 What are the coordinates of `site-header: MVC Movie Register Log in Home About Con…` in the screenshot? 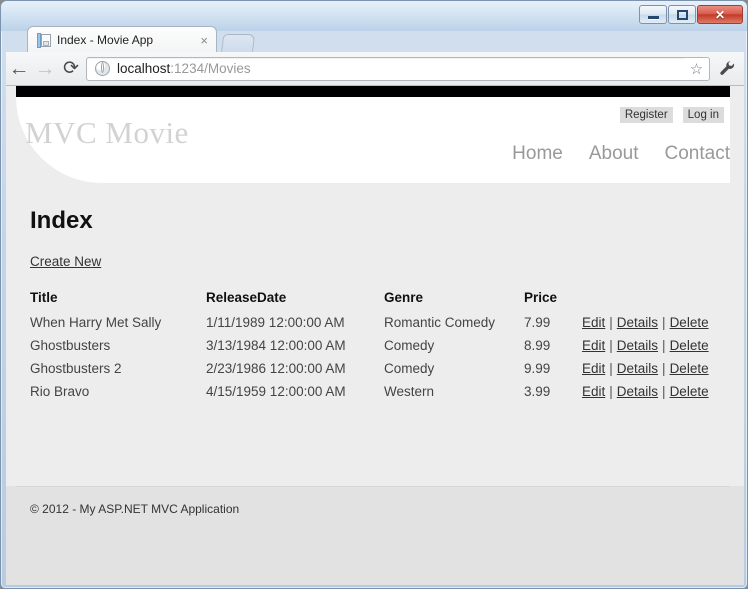 It's located at (373, 140).